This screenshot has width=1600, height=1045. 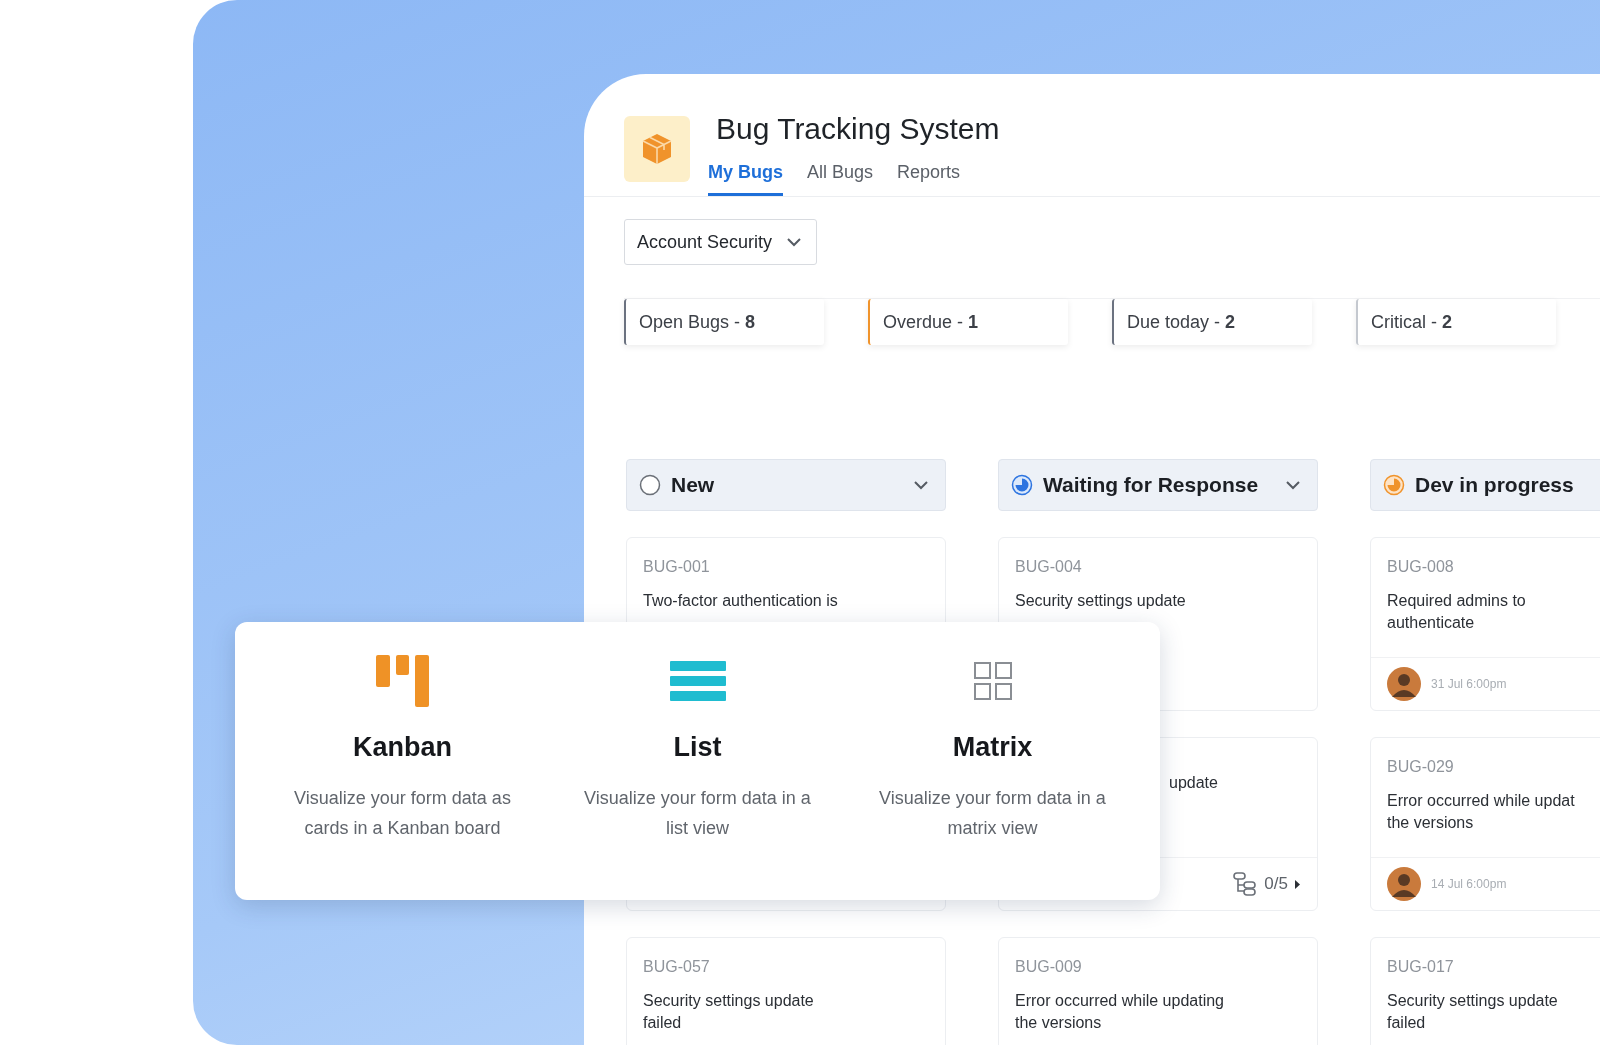 I want to click on app-title: Bug Tracking System, so click(x=858, y=129).